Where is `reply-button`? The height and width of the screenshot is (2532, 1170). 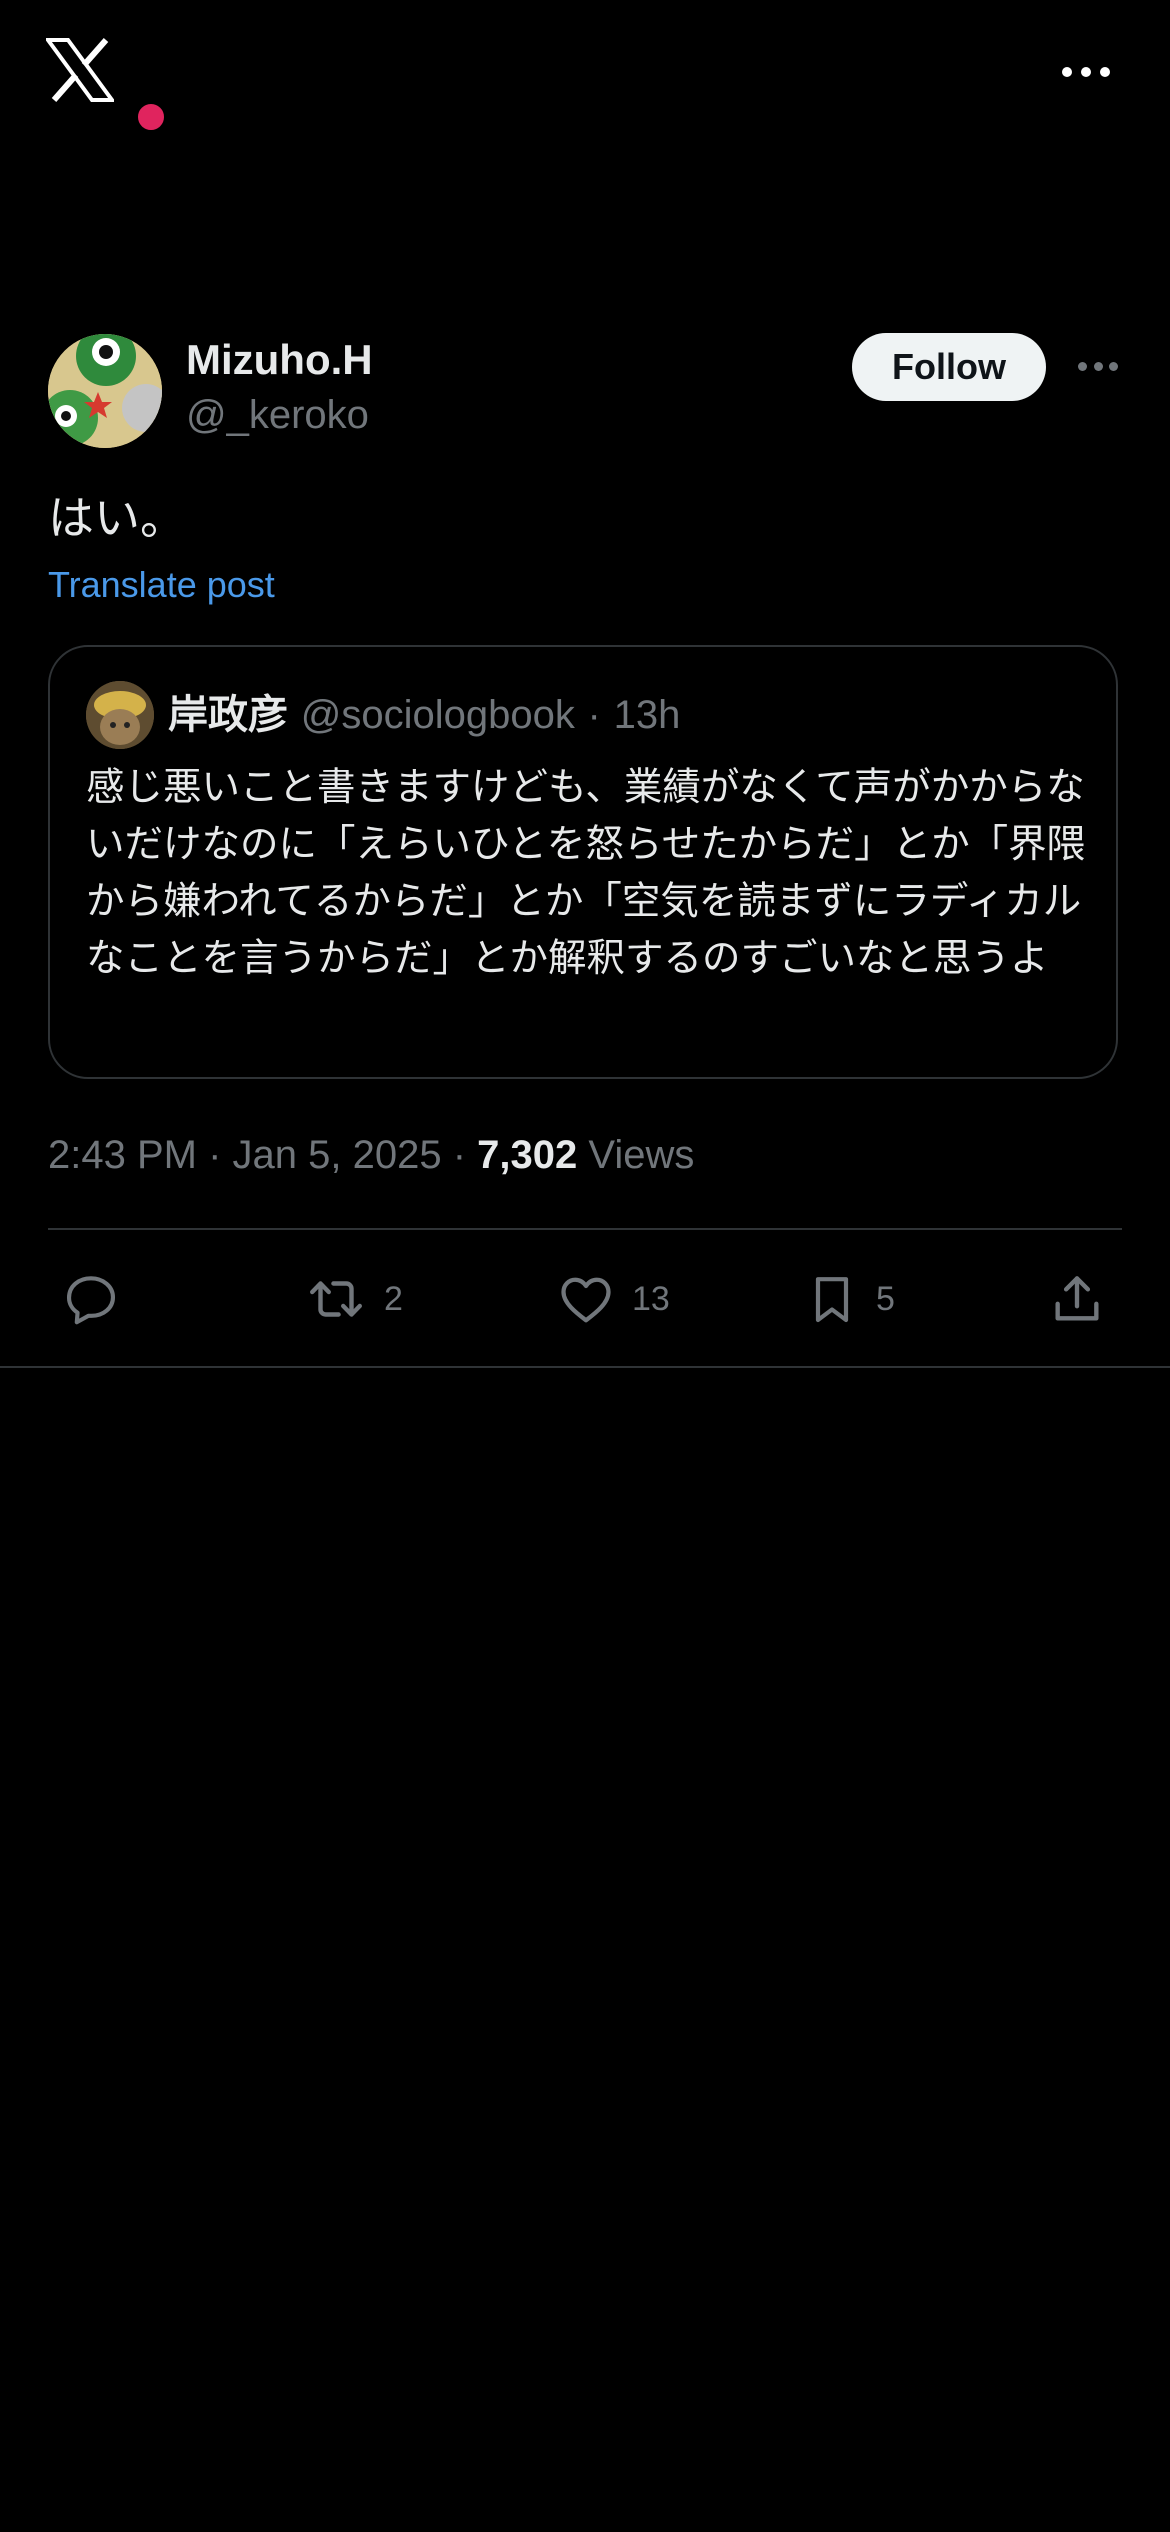 reply-button is located at coordinates (99, 1299).